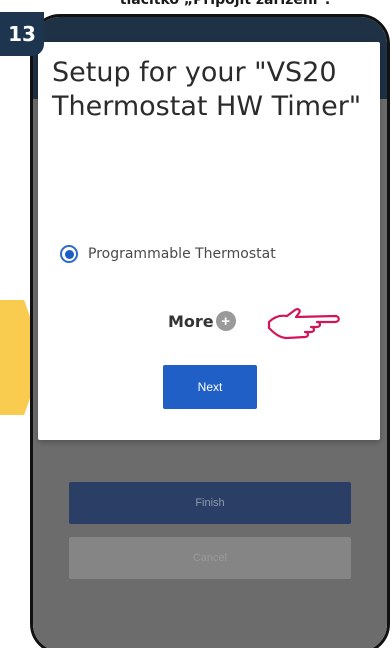 Image resolution: width=392 pixels, height=648 pixels. I want to click on more-toggle: More +, so click(202, 321).